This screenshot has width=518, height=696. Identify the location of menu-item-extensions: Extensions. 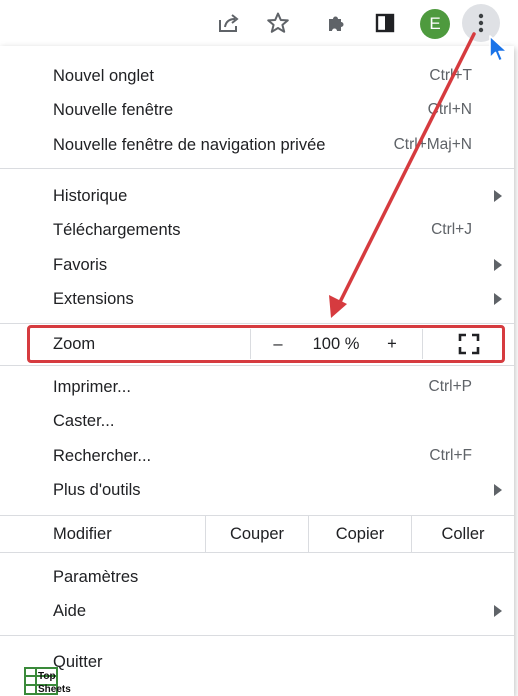
(257, 299).